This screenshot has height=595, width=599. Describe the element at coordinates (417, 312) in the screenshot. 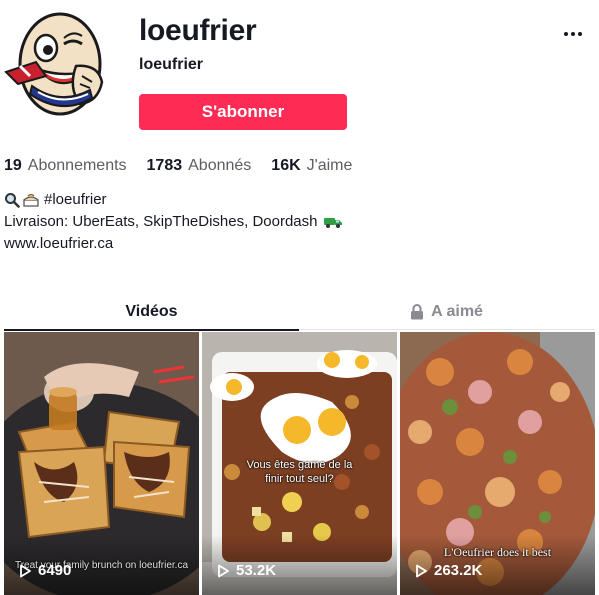

I see `lock-icon` at that location.